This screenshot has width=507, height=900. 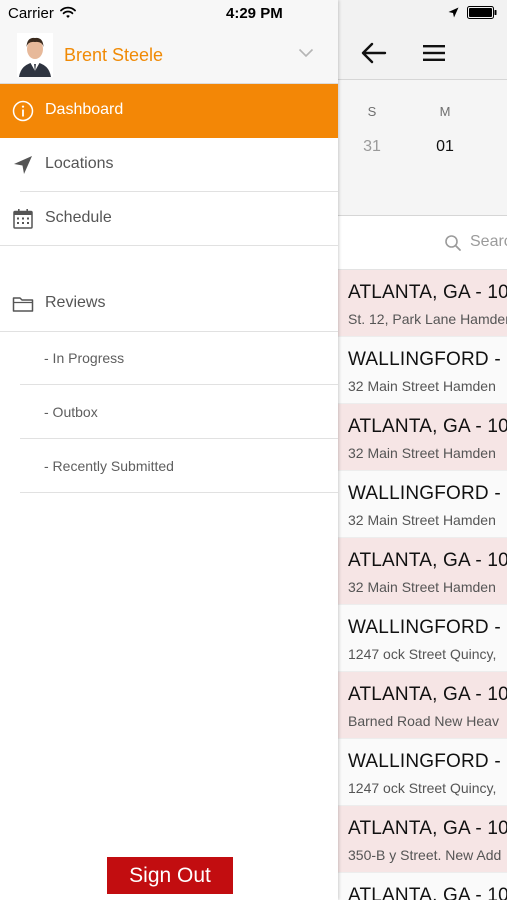 I want to click on nav-subitem-outbox: - Outbox, so click(x=71, y=412).